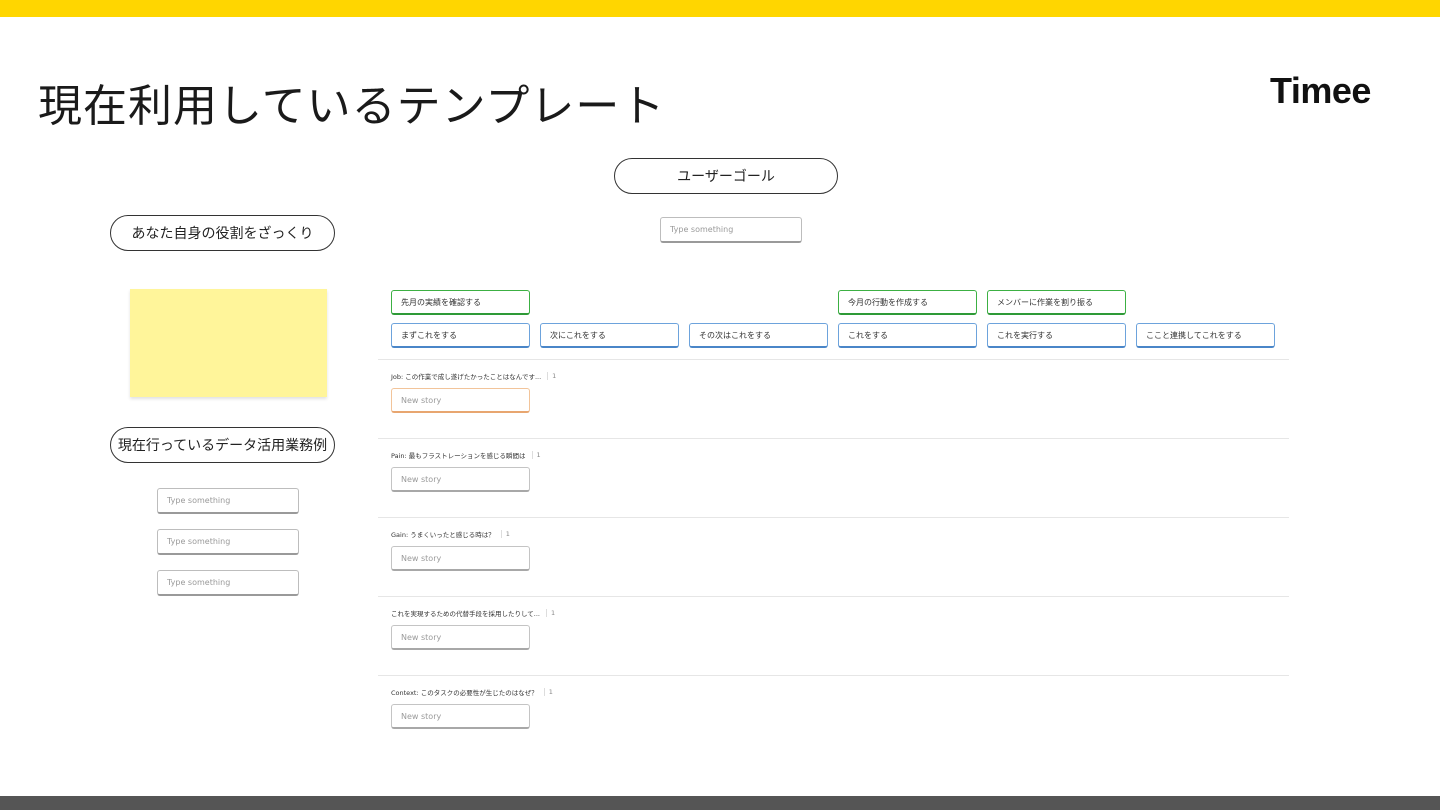  Describe the element at coordinates (460, 335) in the screenshot. I see `step-card: まずこれをする` at that location.